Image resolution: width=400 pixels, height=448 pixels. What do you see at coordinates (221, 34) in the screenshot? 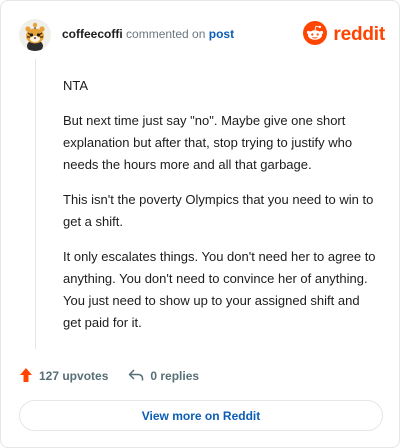
I see `post-link: post` at bounding box center [221, 34].